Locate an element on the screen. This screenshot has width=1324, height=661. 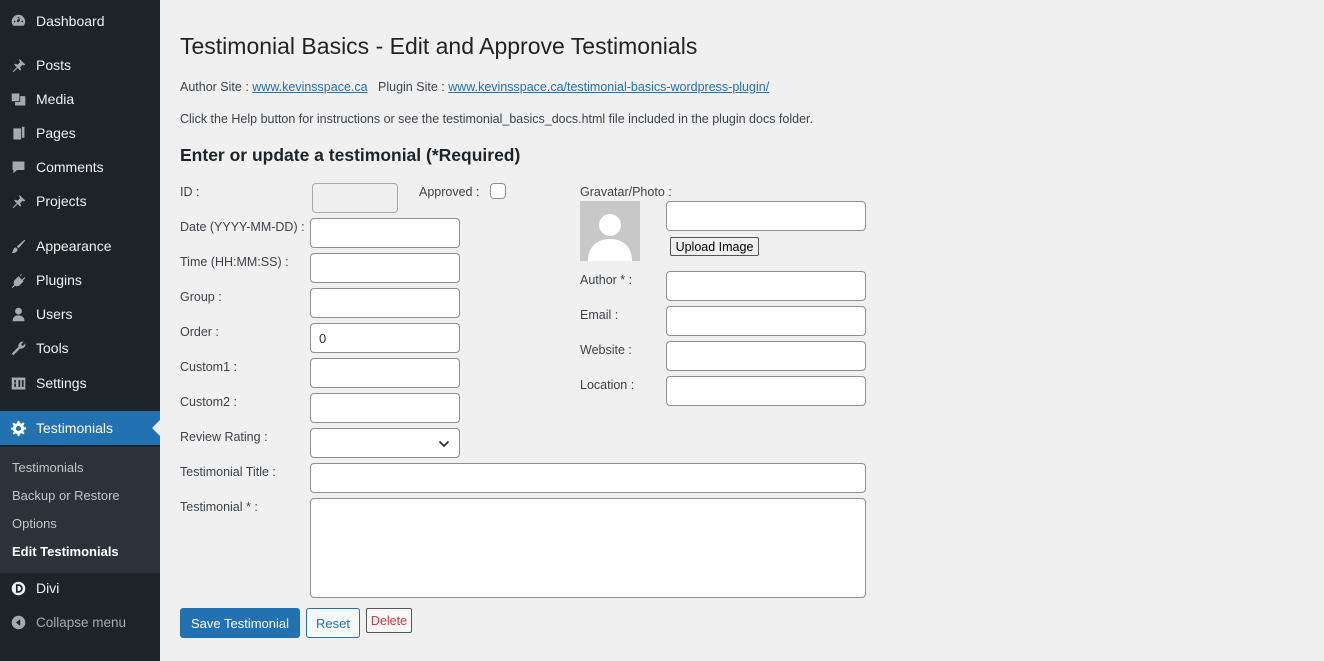
testimonial-title-field is located at coordinates (588, 478).